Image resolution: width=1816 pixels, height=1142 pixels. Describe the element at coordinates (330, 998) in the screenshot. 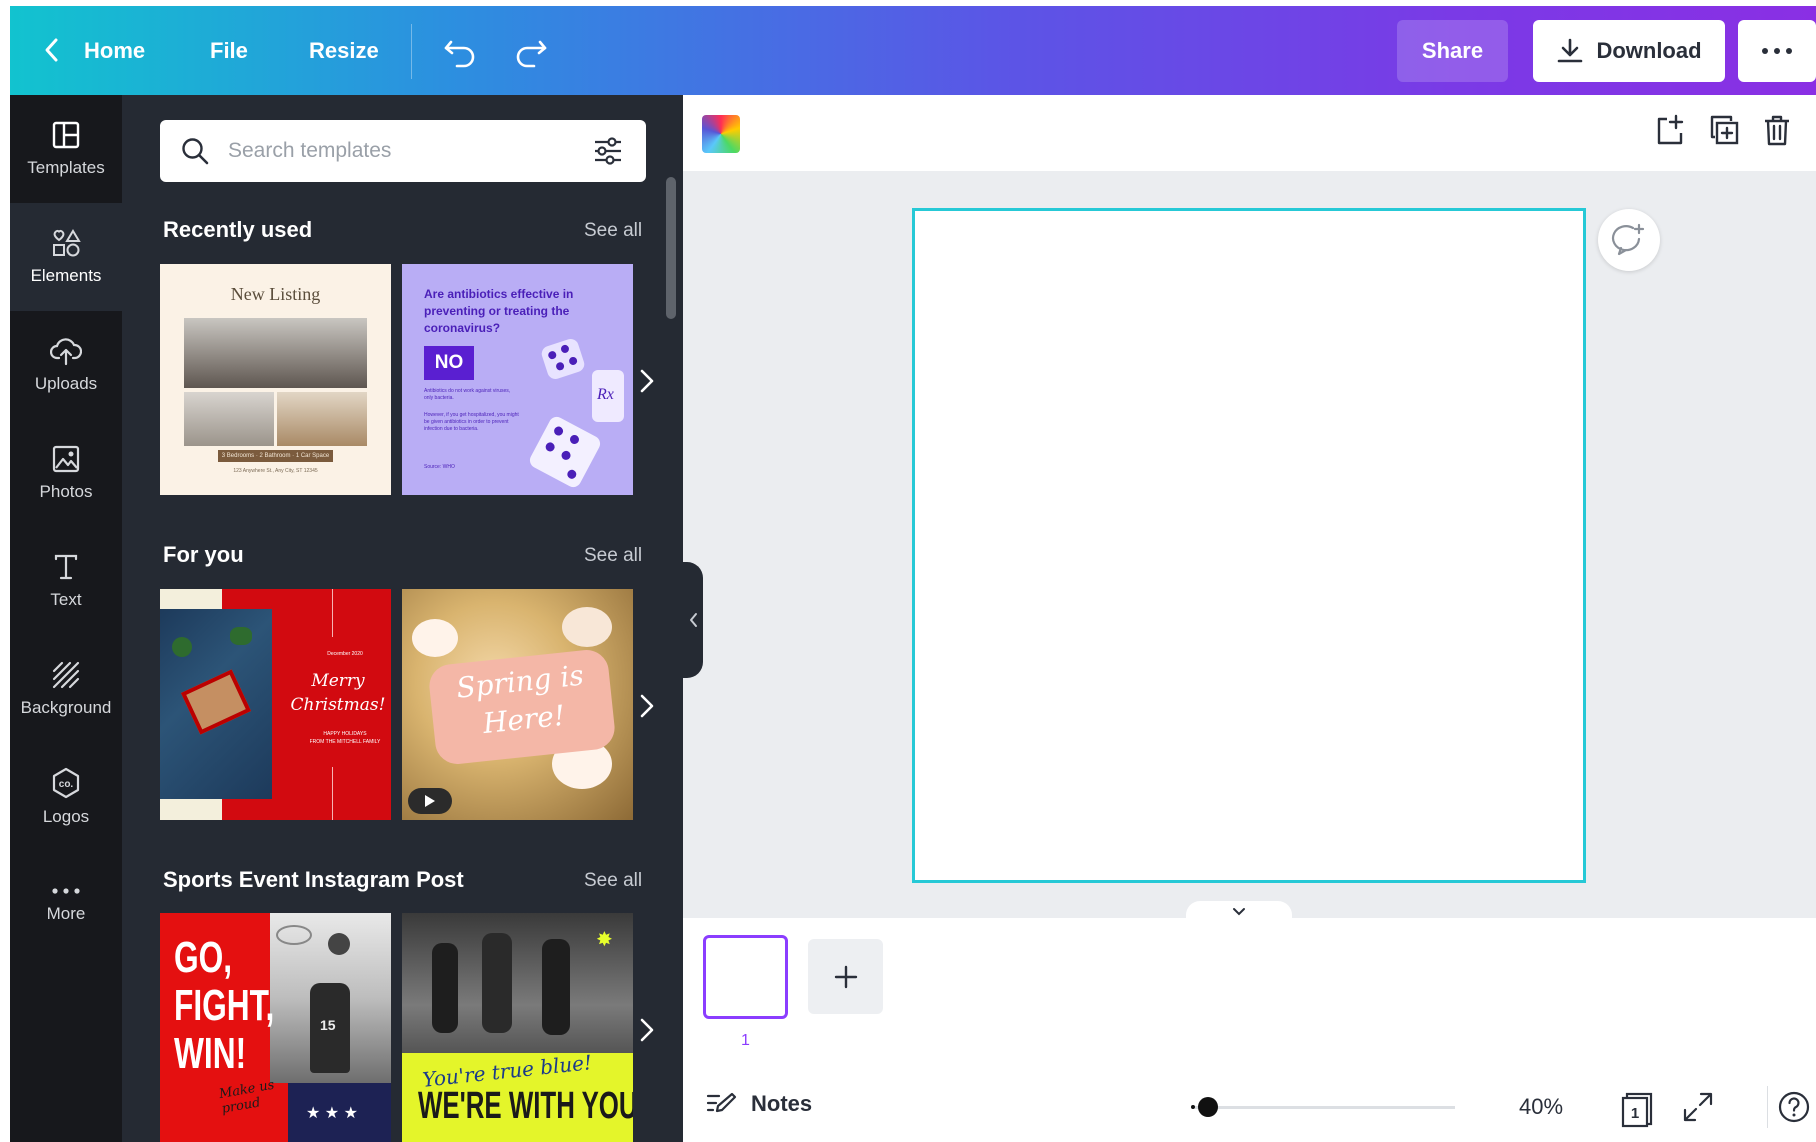

I see `player-photo: 15` at that location.